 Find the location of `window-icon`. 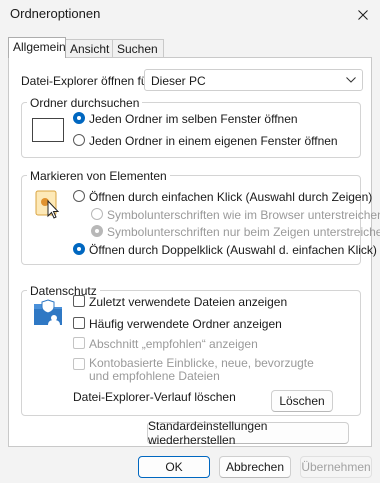

window-icon is located at coordinates (48, 130).